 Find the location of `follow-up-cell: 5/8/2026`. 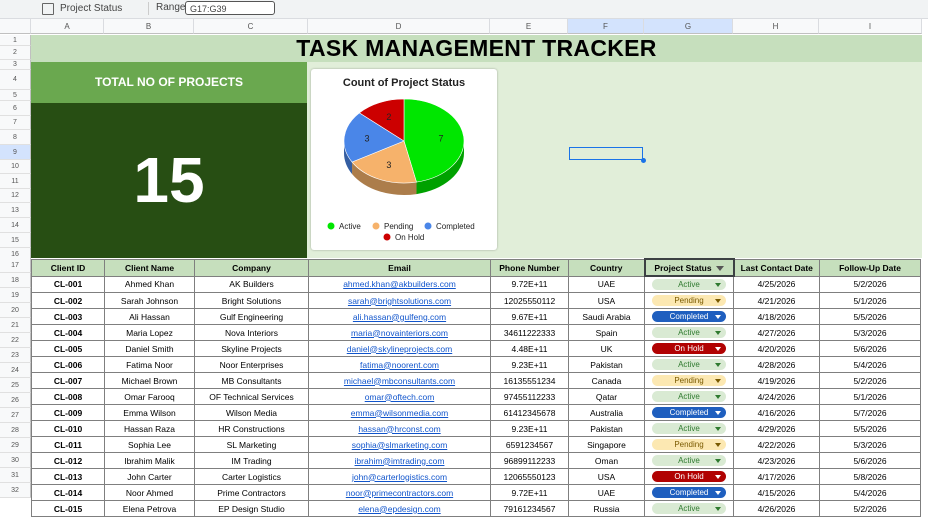

follow-up-cell: 5/8/2026 is located at coordinates (870, 476).